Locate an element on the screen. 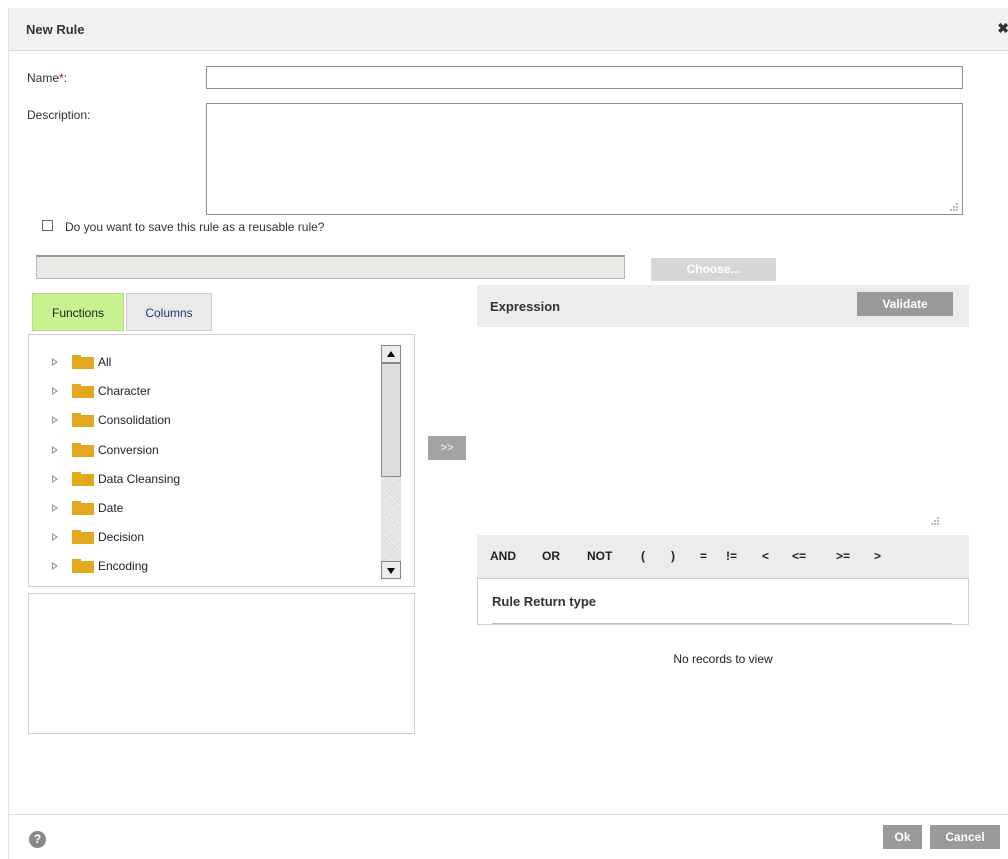  operator-less-or-equal: <= is located at coordinates (799, 556).